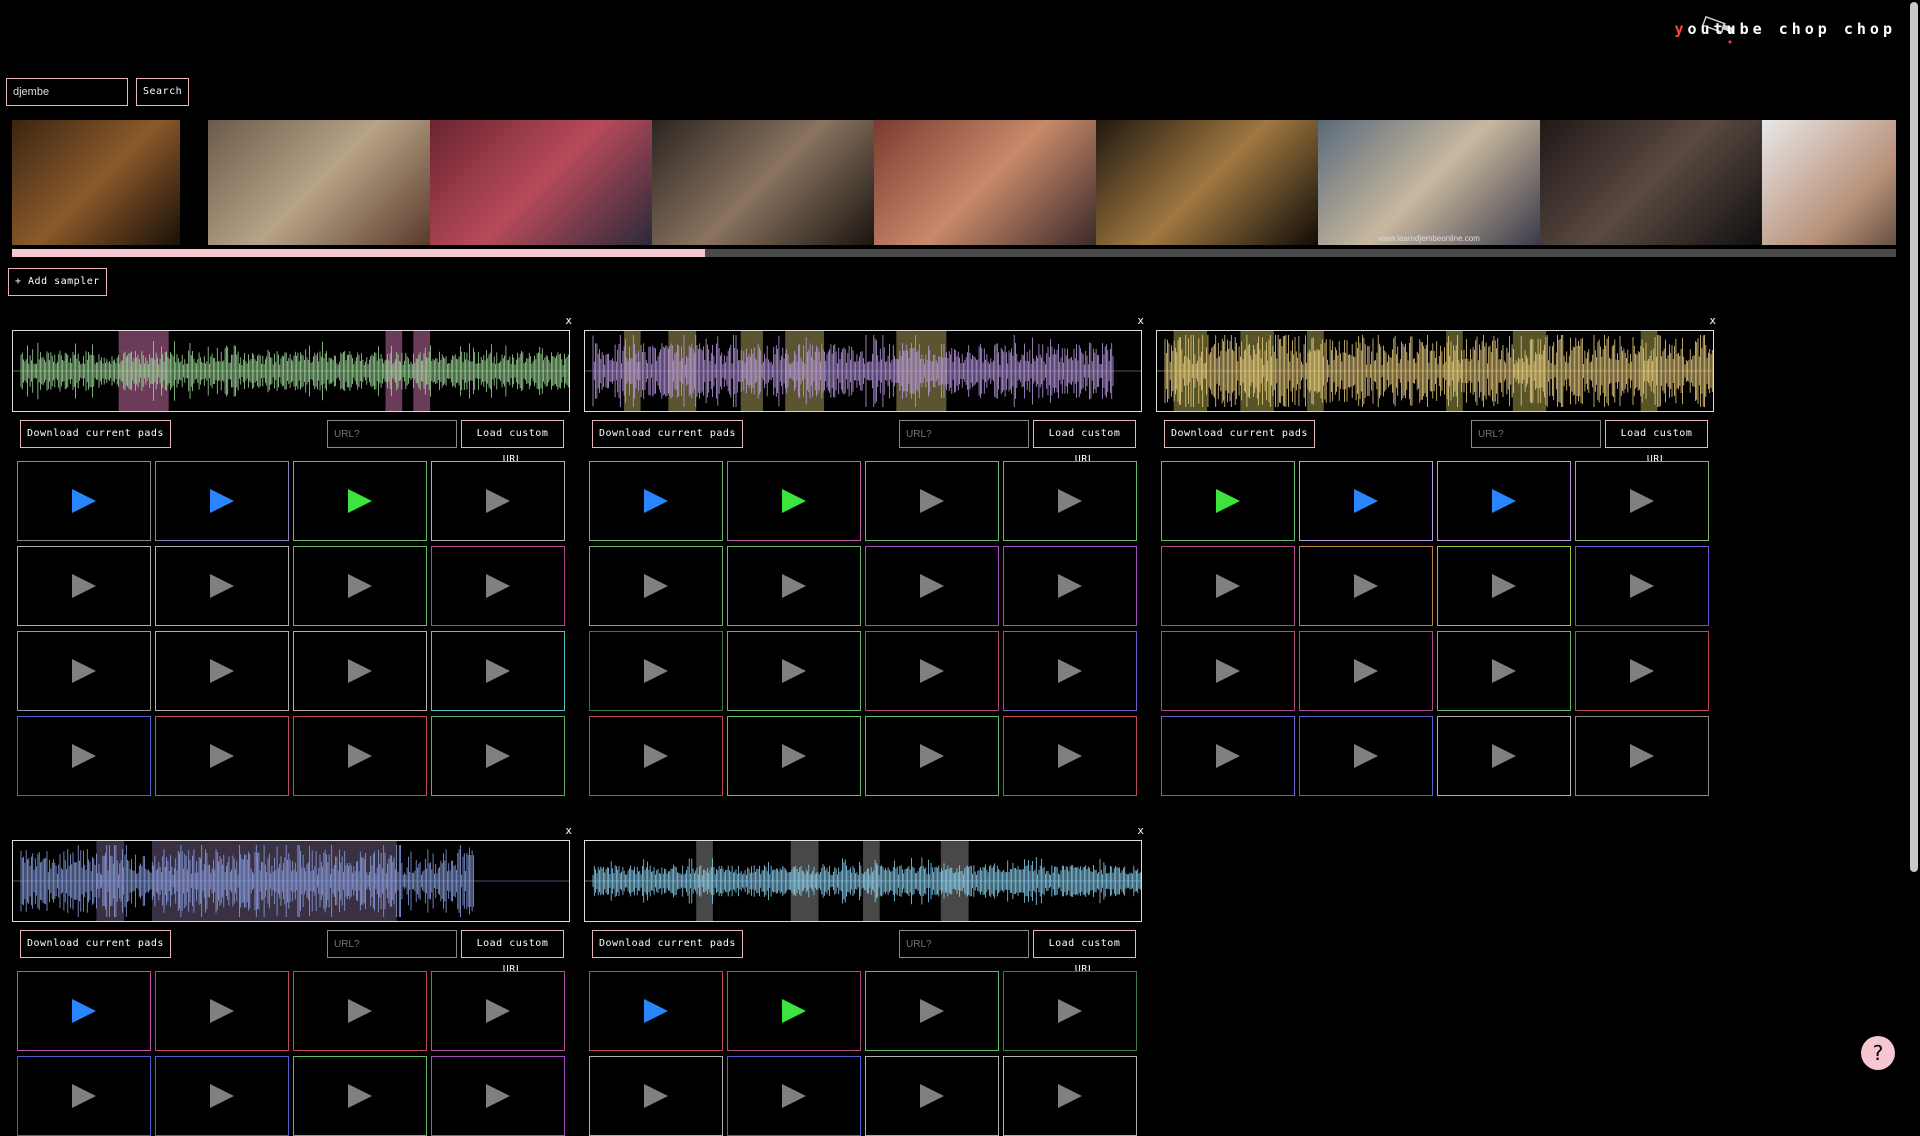 The image size is (1920, 1136). Describe the element at coordinates (57, 282) in the screenshot. I see `add-sampler-button: + Add sampler` at that location.